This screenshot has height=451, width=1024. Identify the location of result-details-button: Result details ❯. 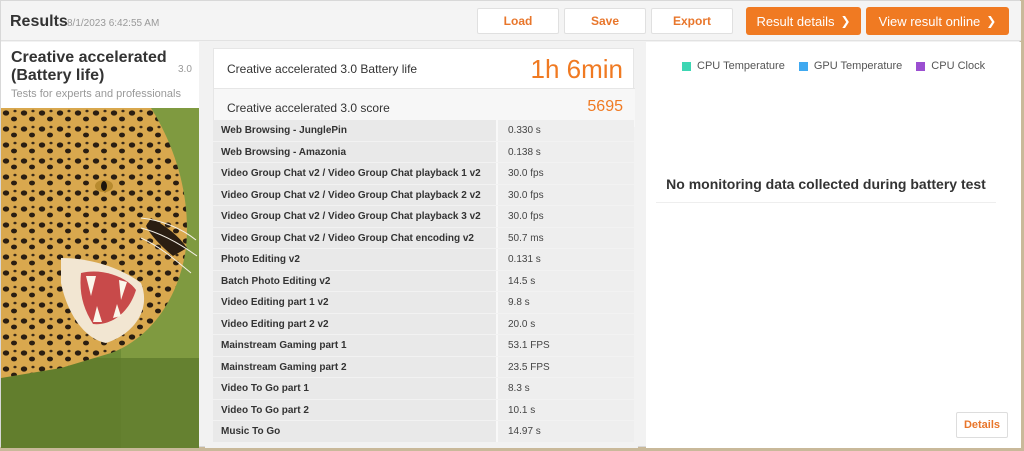
(803, 21).